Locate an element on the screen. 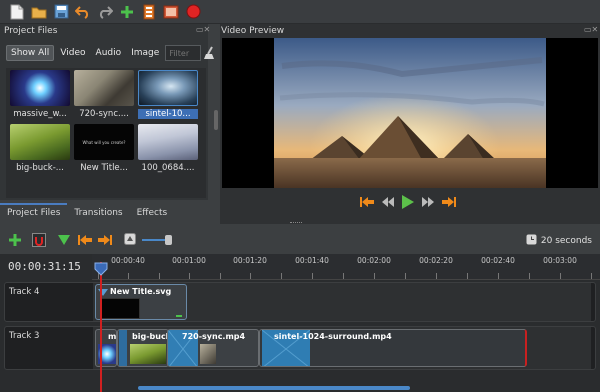 Image resolution: width=600 pixels, height=392 pixels. redo-icon is located at coordinates (105, 12).